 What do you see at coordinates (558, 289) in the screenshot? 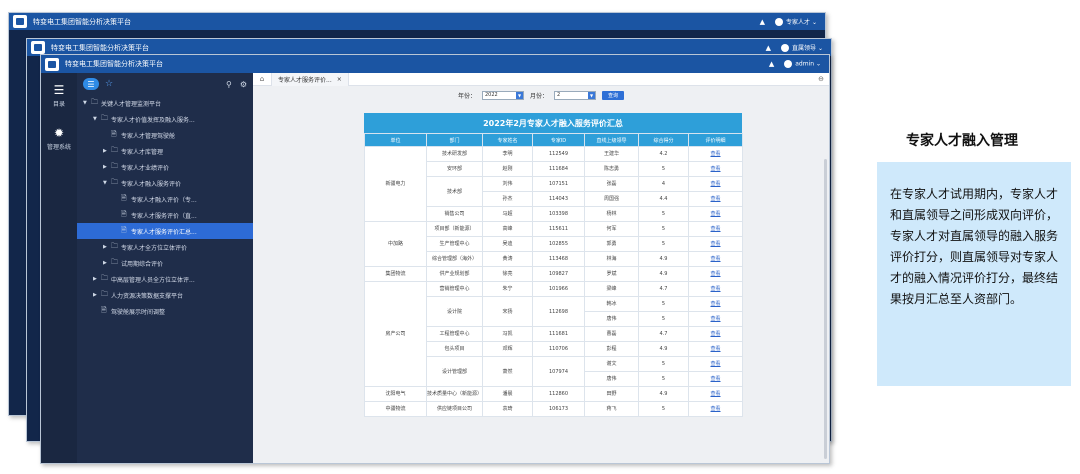
I see `expert-id-cell: 101966` at bounding box center [558, 289].